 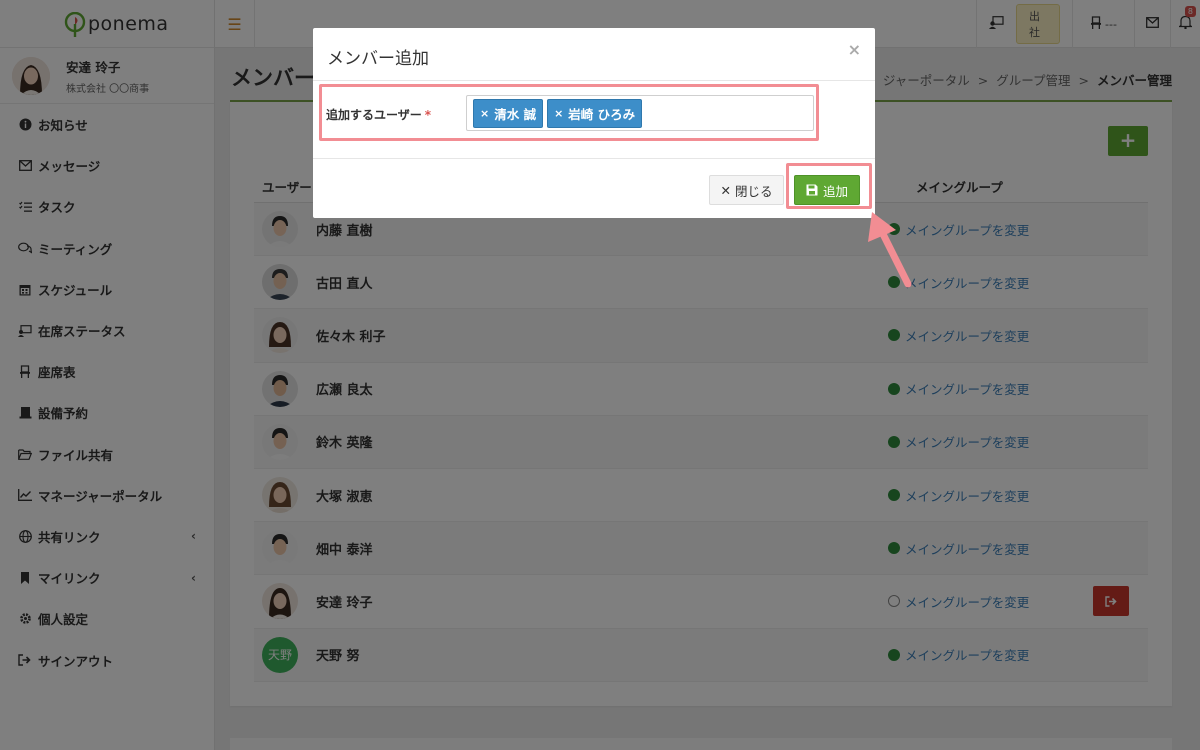 I want to click on close-button: ✕ 閉じる, so click(x=746, y=190).